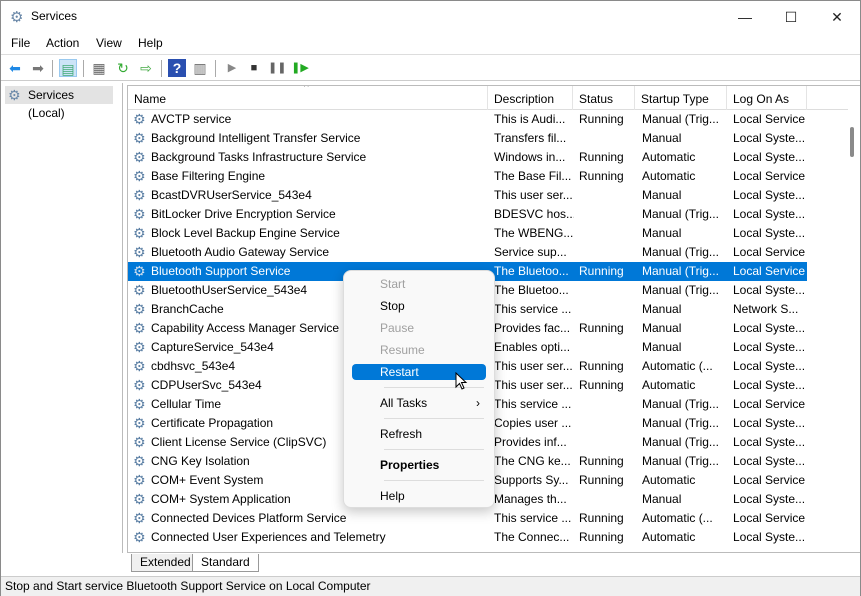 Image resolution: width=861 pixels, height=596 pixels. Describe the element at coordinates (59, 103) in the screenshot. I see `tree-item-services-local: ⚙ Services (Local)` at that location.